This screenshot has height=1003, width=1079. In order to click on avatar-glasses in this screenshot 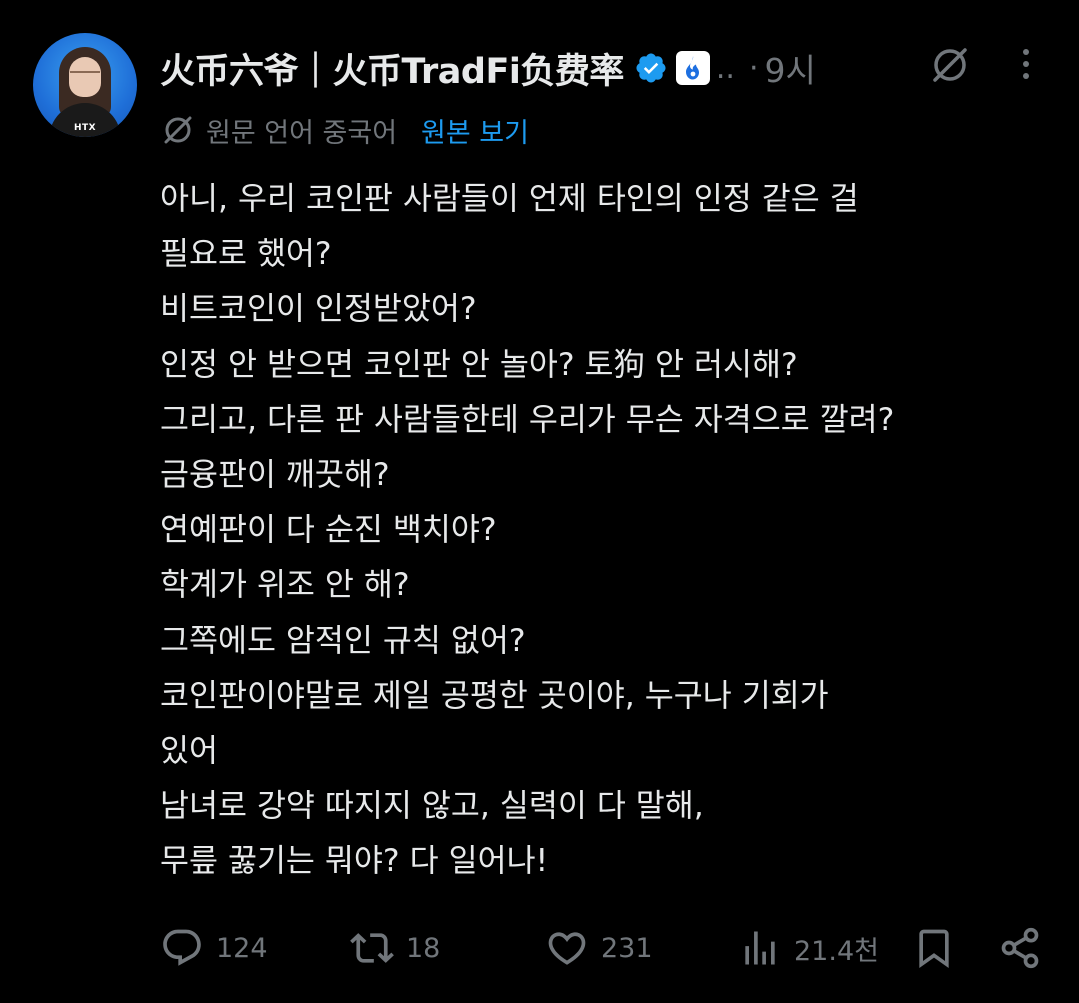, I will do `click(85, 76)`.